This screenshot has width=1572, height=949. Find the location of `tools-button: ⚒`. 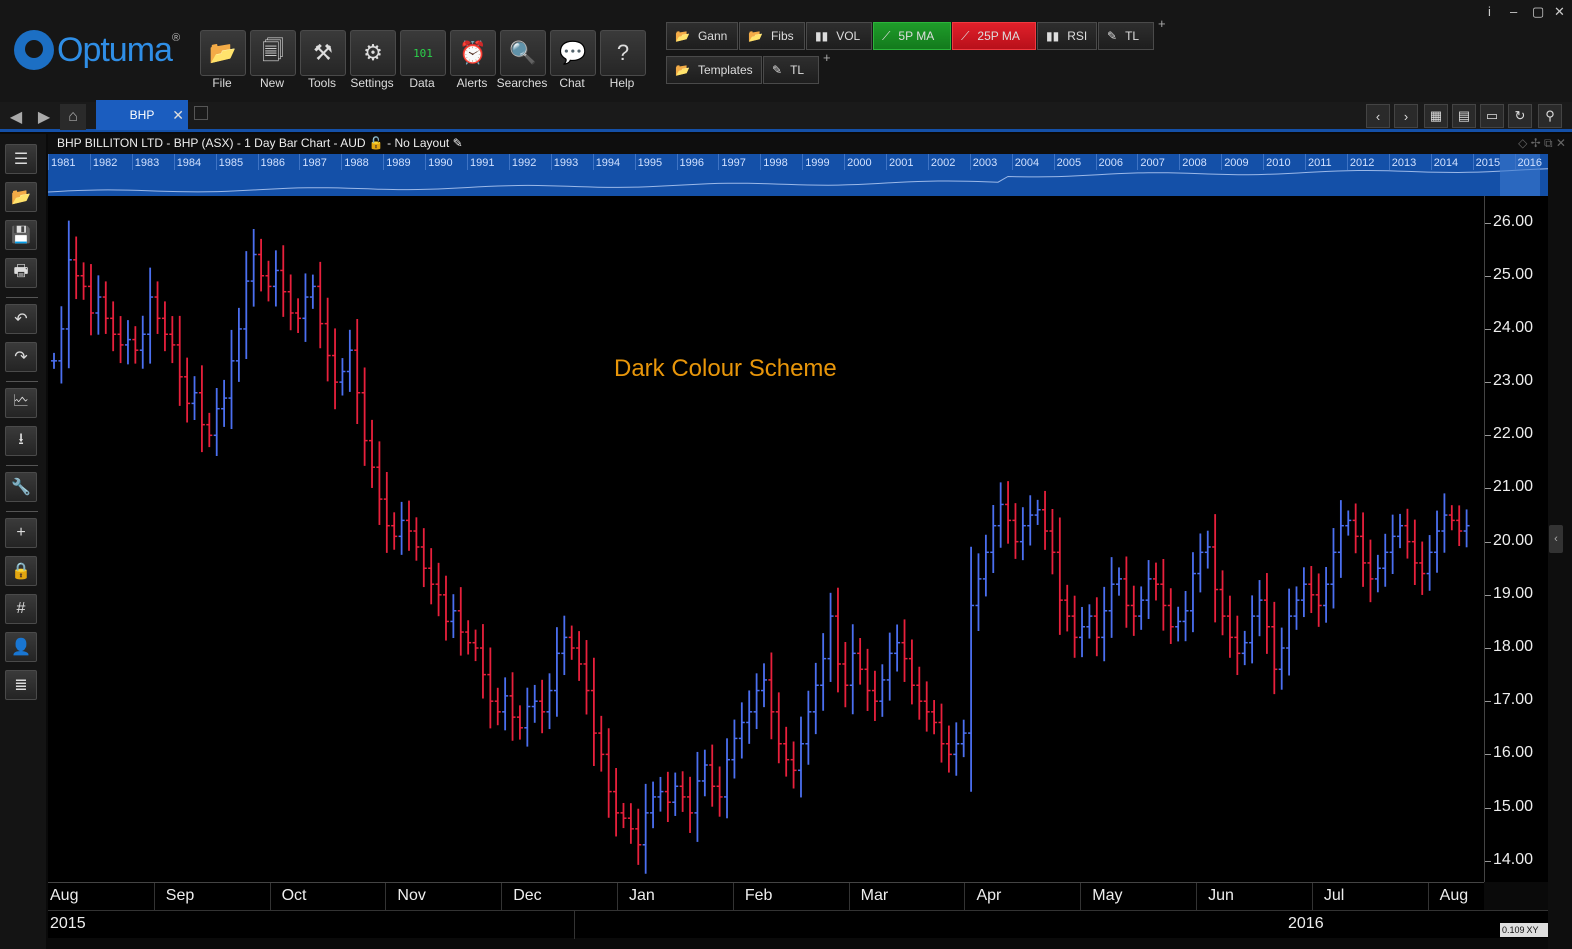

tools-button: ⚒ is located at coordinates (323, 53).